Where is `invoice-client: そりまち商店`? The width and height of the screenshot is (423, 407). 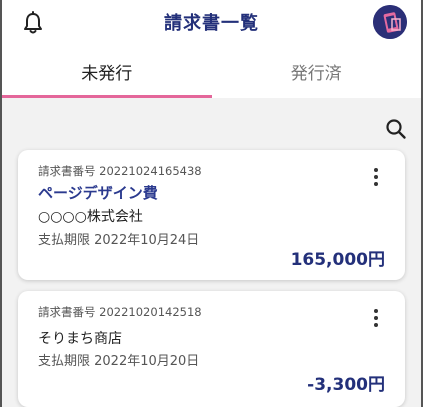 invoice-client: そりまち商店 is located at coordinates (80, 339).